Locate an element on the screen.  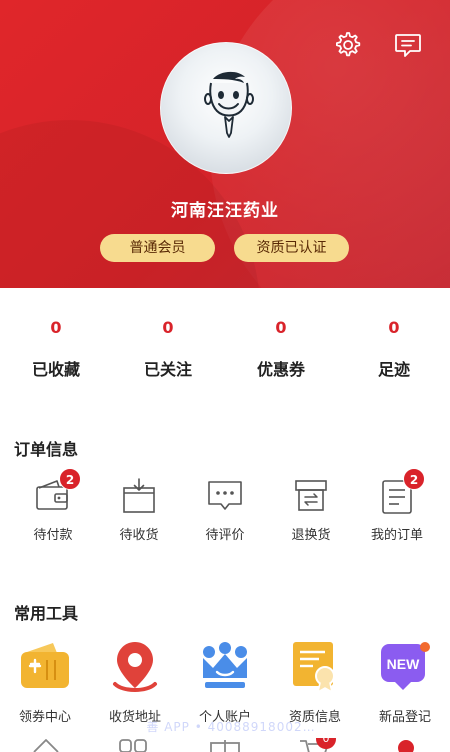
stat-footprint: 0 足迹 is located at coordinates (394, 349).